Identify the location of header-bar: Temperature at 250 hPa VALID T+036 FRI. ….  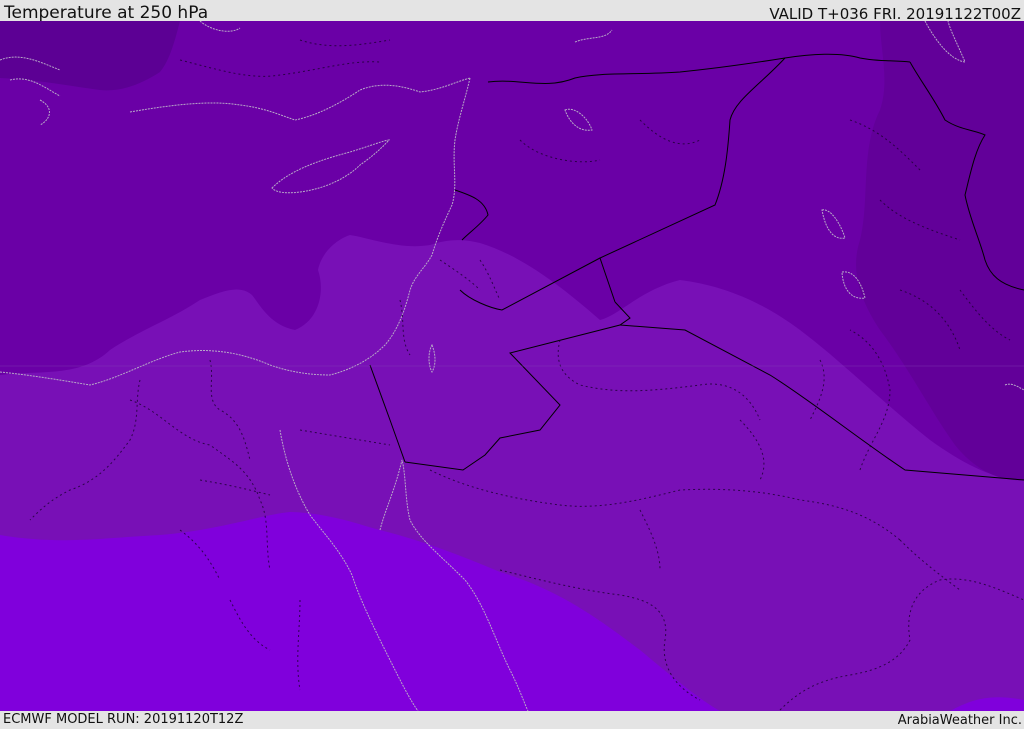
(512, 11).